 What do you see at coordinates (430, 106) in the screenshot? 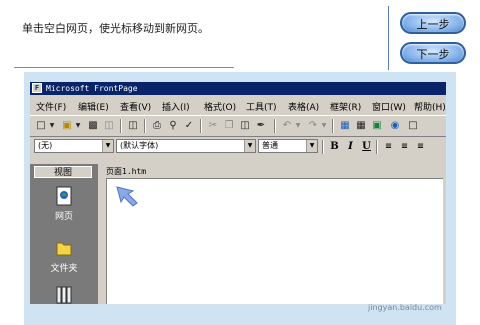
I see `menu-help: 帮助(H)` at bounding box center [430, 106].